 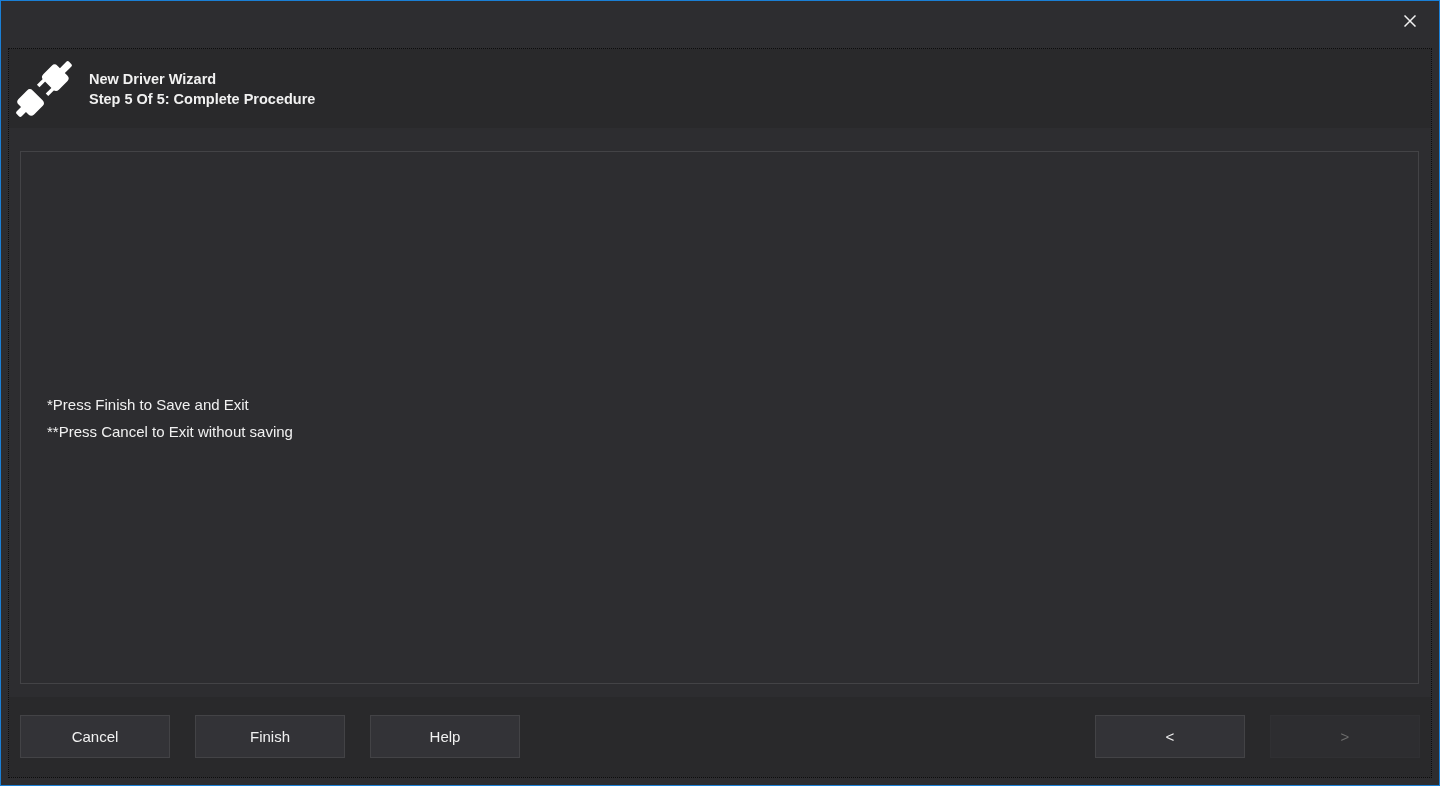 What do you see at coordinates (1170, 736) in the screenshot?
I see `nav-button: <` at bounding box center [1170, 736].